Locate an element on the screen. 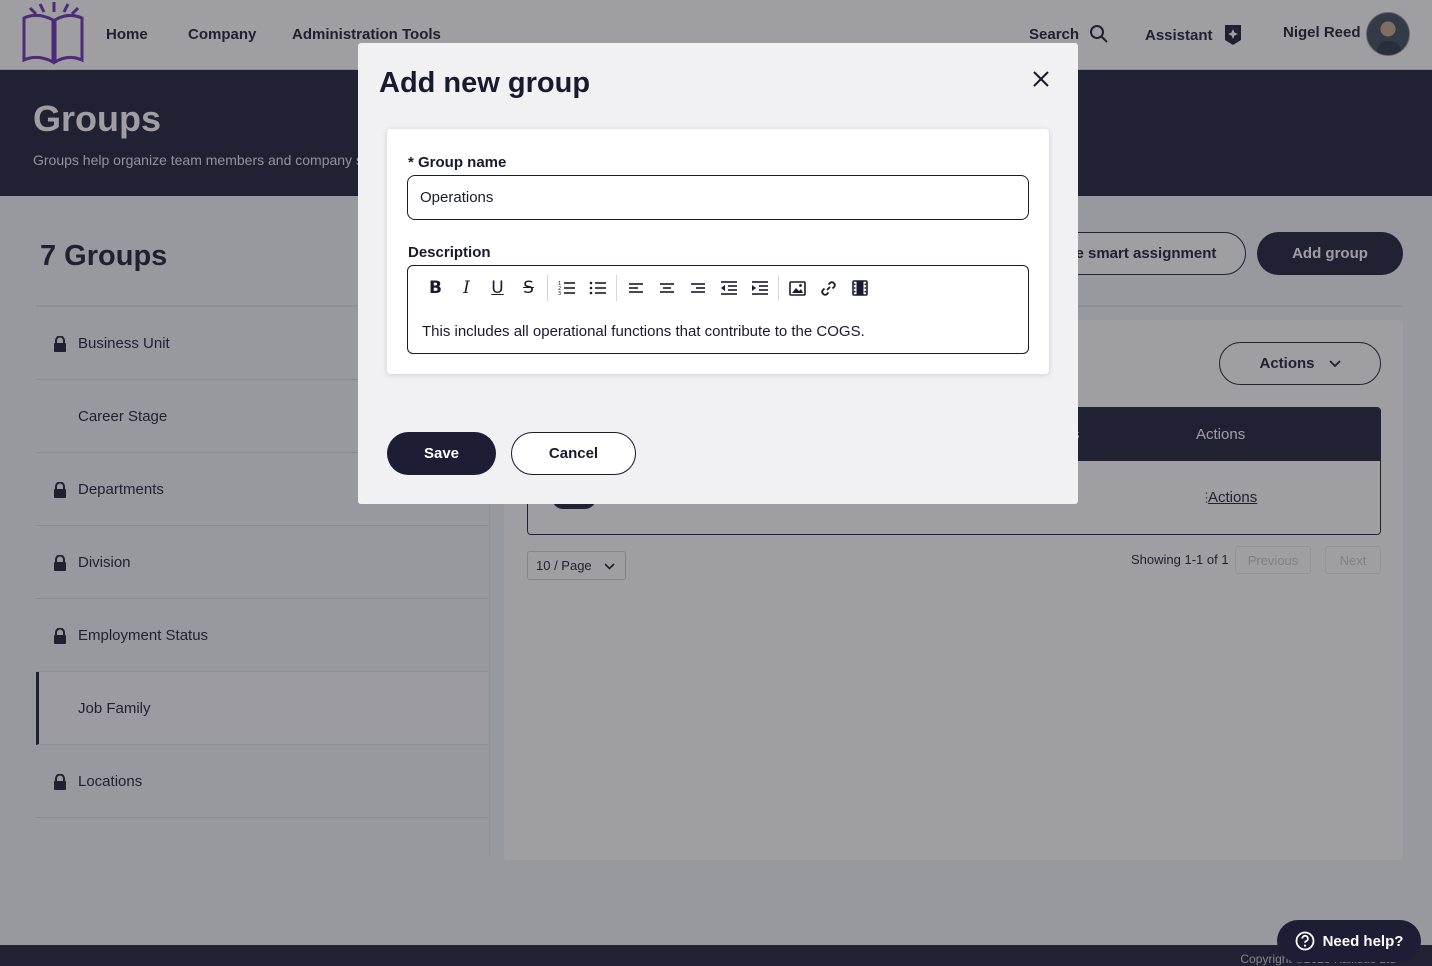 The image size is (1432, 966). strikethrough-icon: S is located at coordinates (528, 288).